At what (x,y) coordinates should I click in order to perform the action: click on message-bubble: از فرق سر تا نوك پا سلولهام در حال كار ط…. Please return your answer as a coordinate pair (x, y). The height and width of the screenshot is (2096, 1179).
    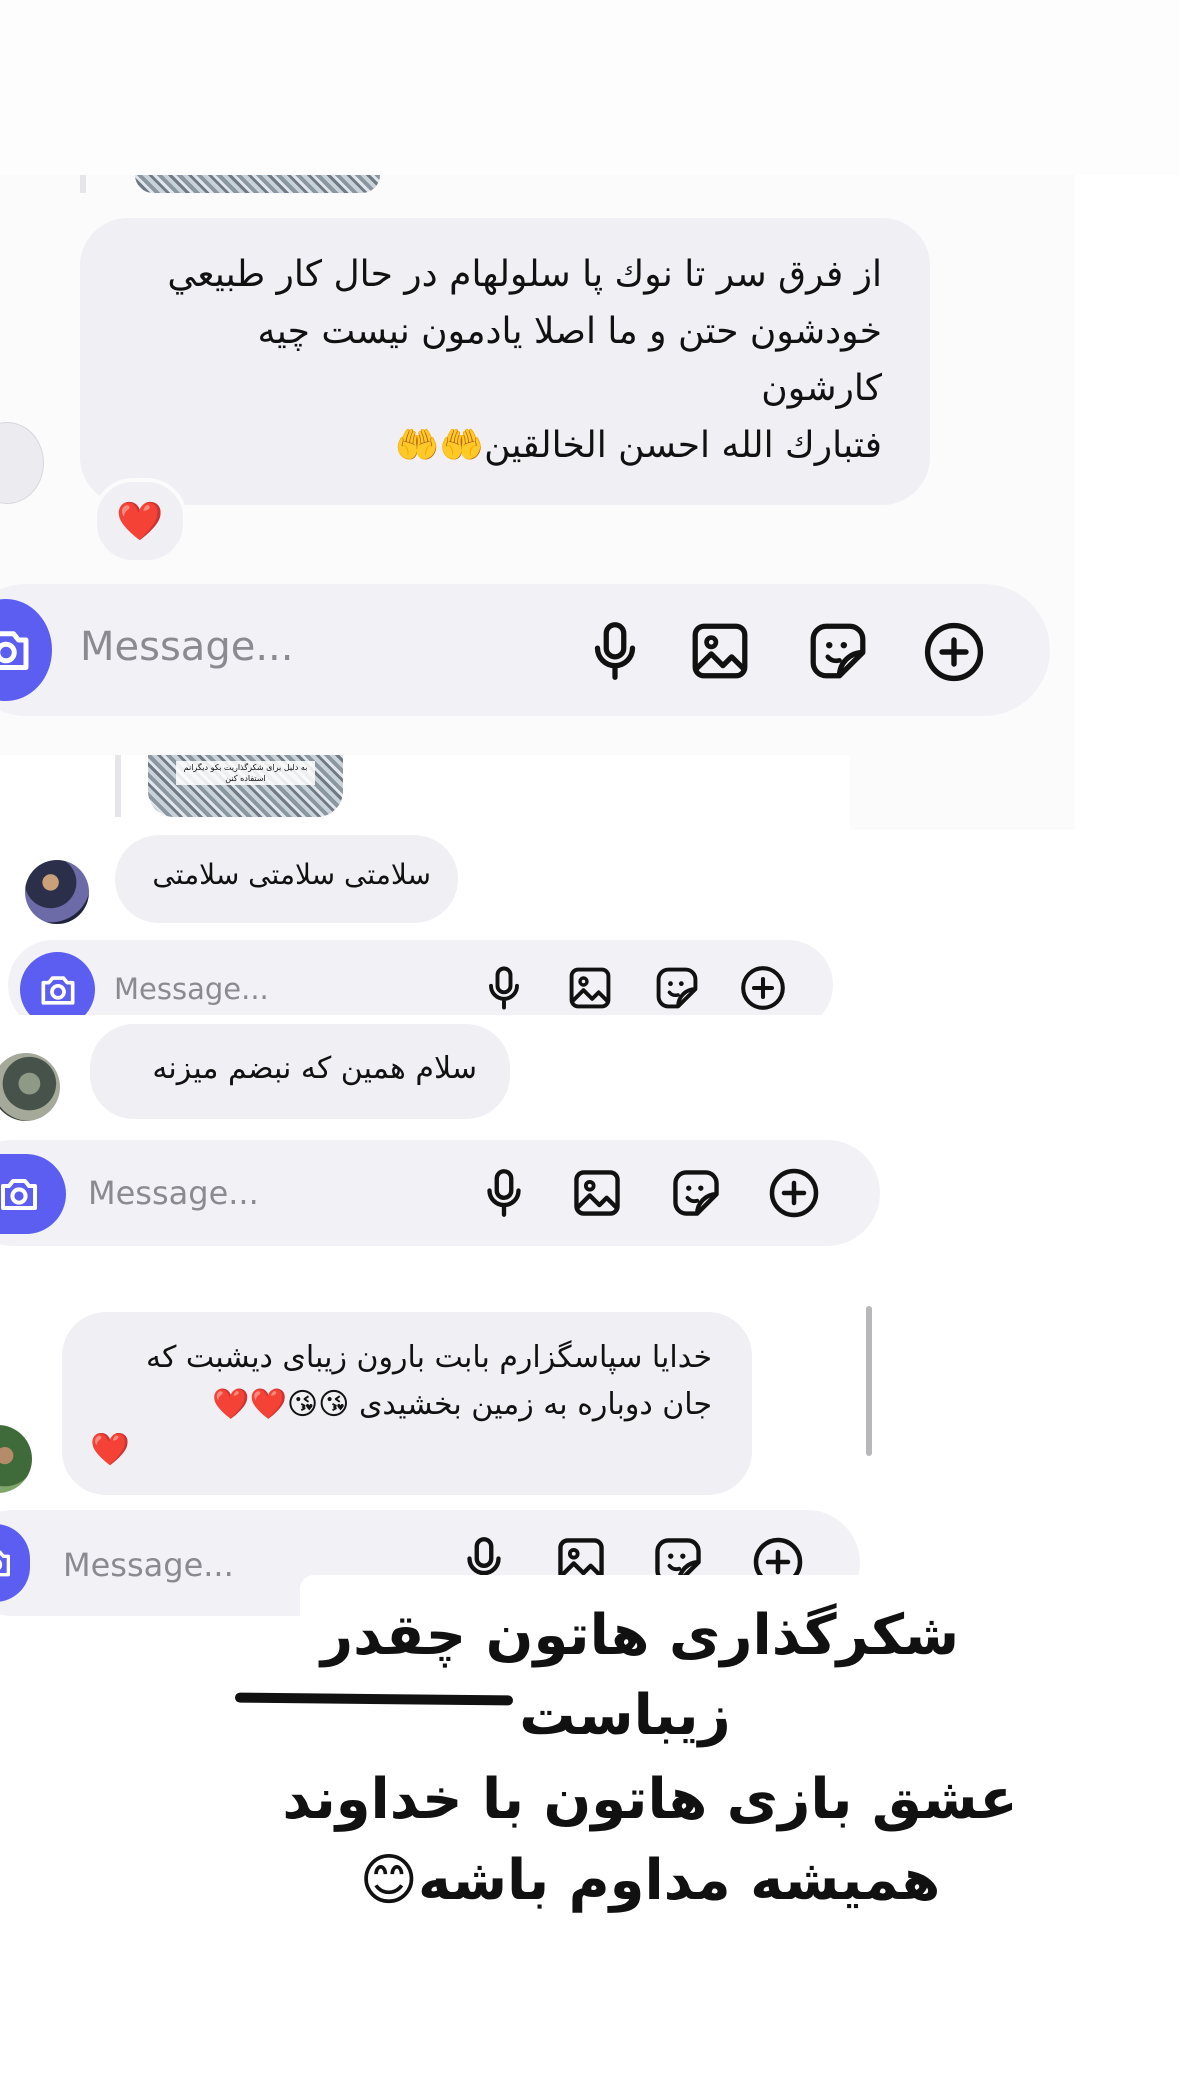
    Looking at the image, I should click on (505, 361).